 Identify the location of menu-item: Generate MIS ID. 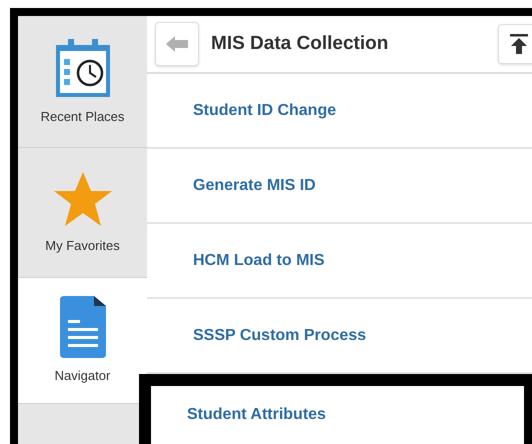
(339, 186).